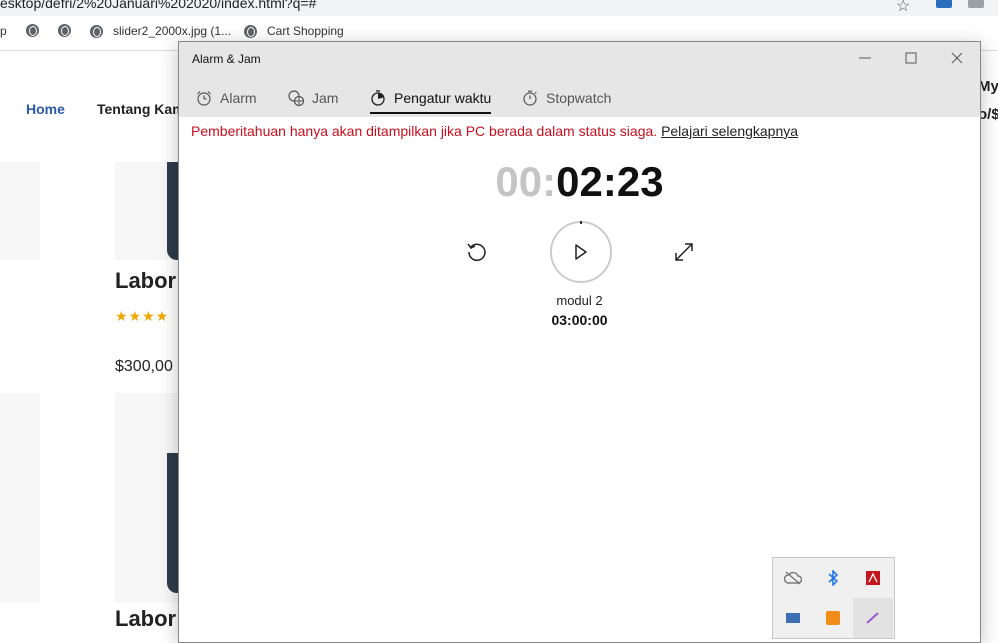 The height and width of the screenshot is (643, 998). Describe the element at coordinates (238, 98) in the screenshot. I see `tab-label: Alarm` at that location.